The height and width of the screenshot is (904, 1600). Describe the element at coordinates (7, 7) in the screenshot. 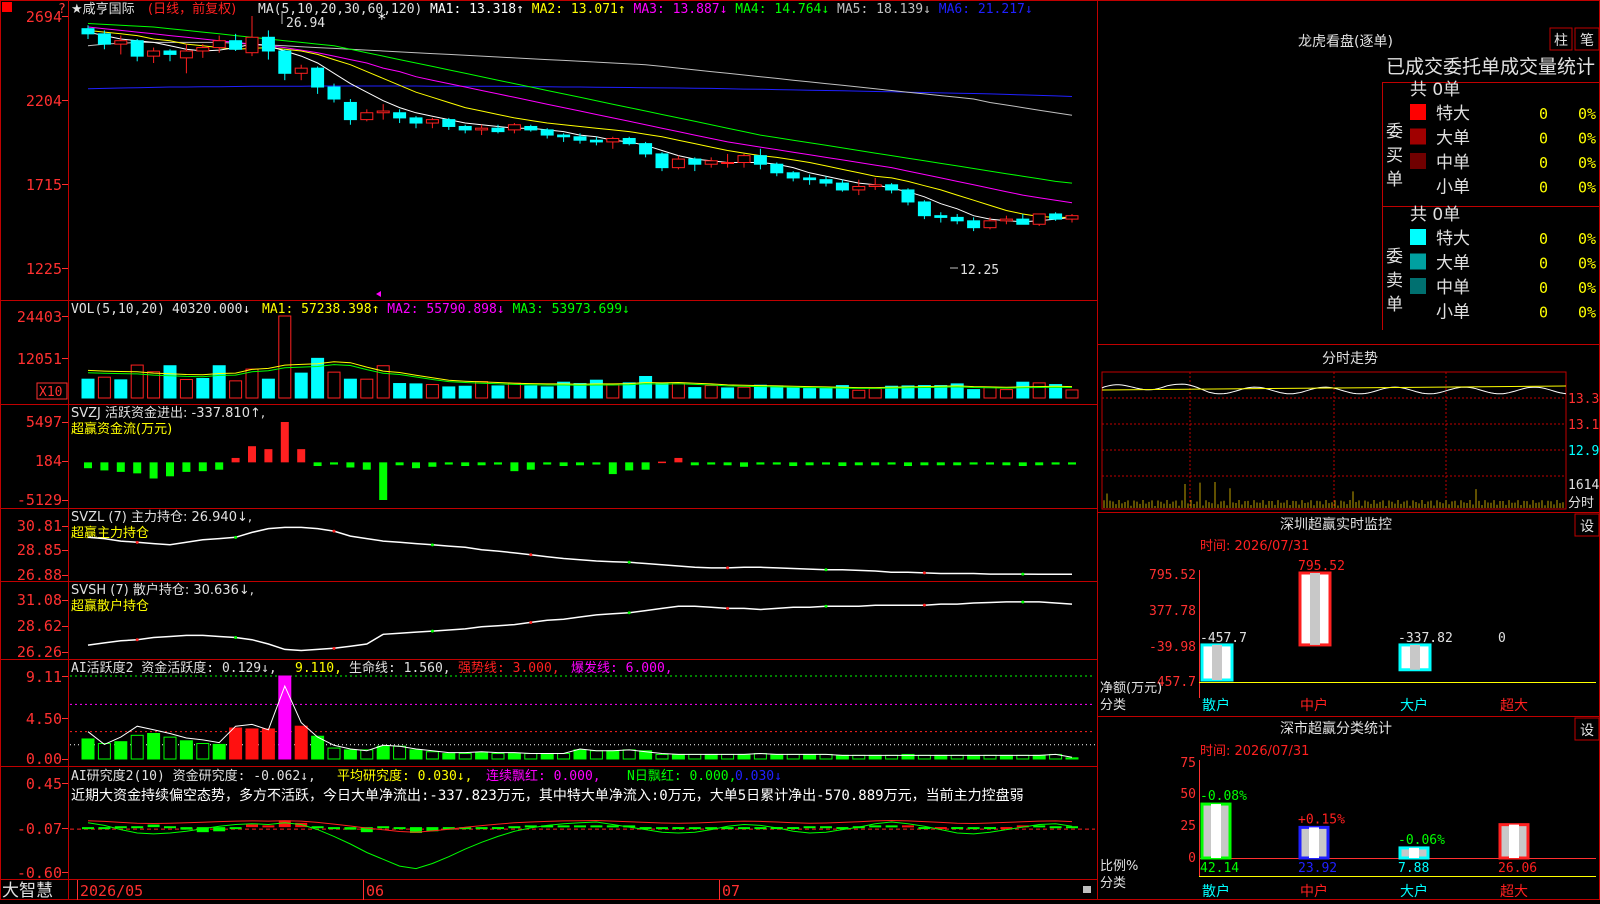

I see `menu-marker-icon` at that location.